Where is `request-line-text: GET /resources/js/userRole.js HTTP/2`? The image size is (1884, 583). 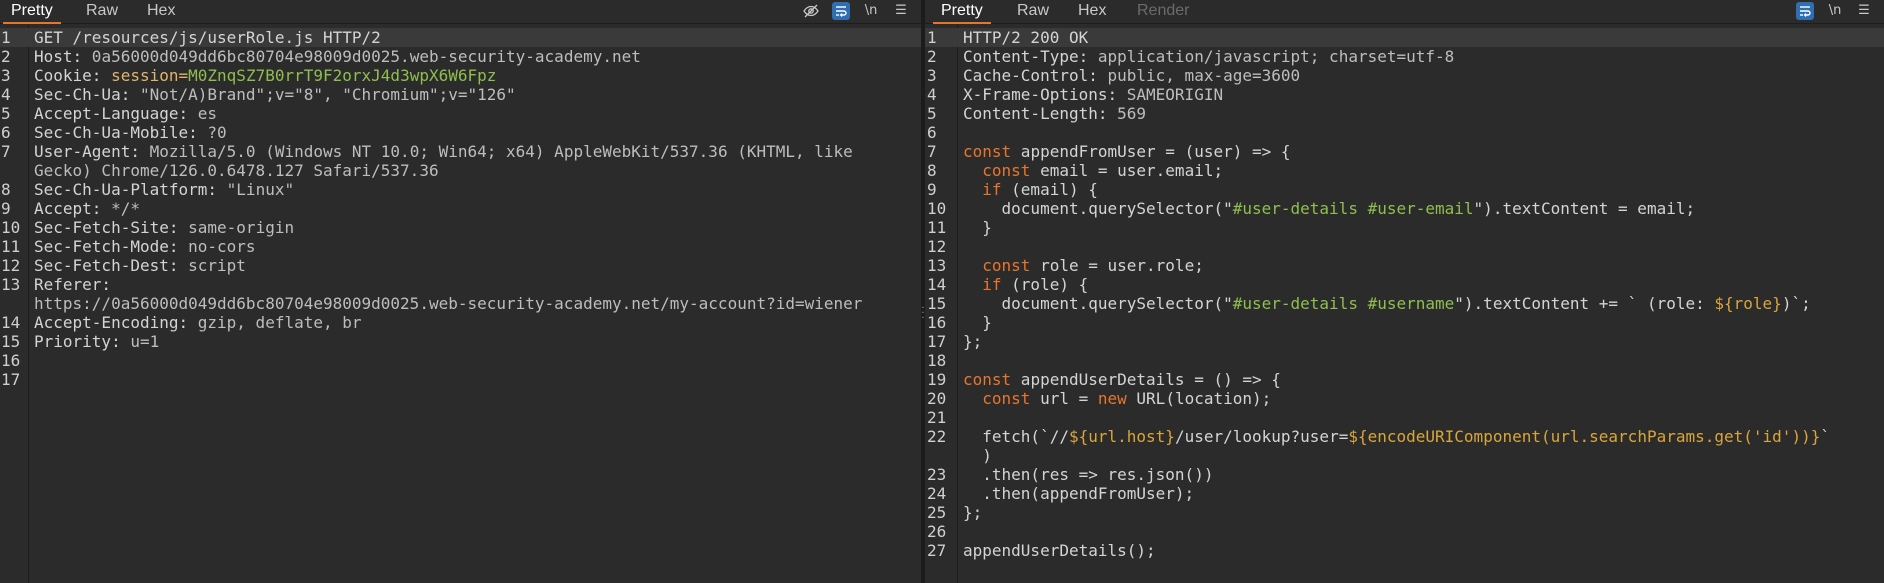
request-line-text: GET /resources/js/userRole.js HTTP/2 is located at coordinates (207, 37).